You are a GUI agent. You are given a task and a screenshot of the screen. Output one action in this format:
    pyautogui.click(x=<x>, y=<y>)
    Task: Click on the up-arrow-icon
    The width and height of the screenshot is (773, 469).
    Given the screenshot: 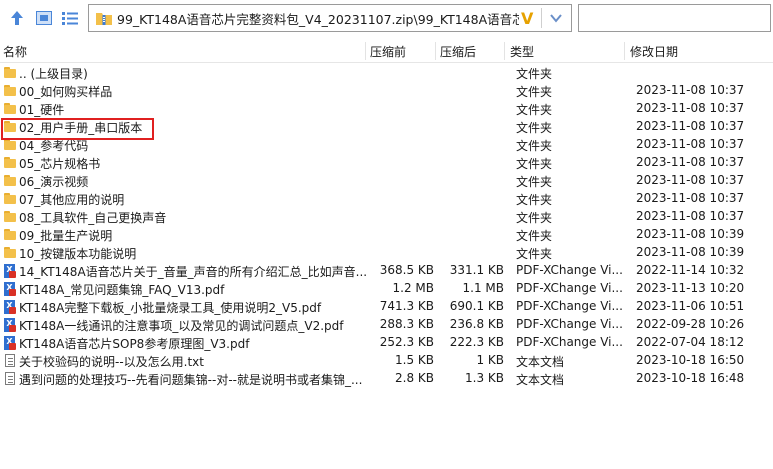 What is the action you would take?
    pyautogui.click(x=17, y=18)
    